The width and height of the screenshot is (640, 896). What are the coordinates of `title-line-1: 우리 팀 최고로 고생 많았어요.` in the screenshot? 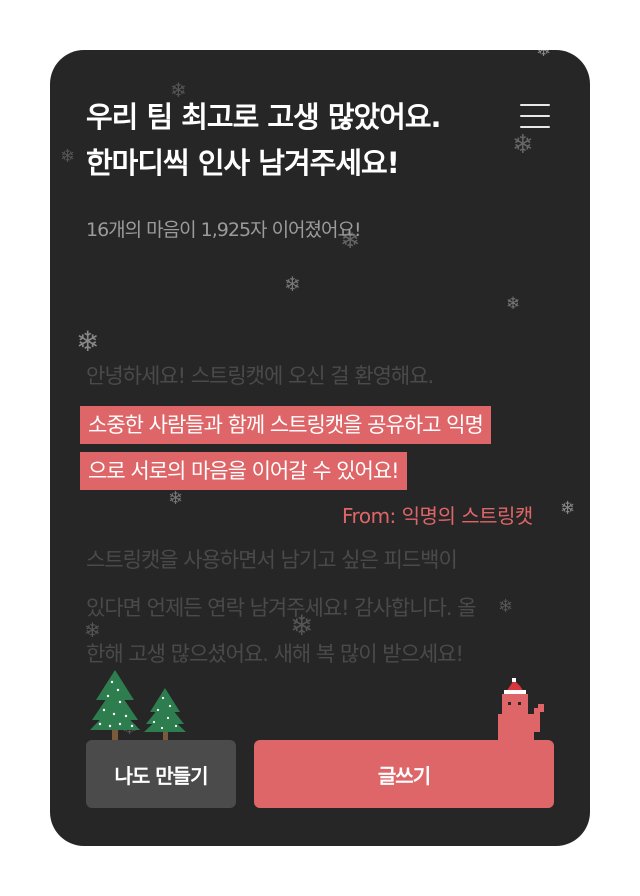 It's located at (264, 117).